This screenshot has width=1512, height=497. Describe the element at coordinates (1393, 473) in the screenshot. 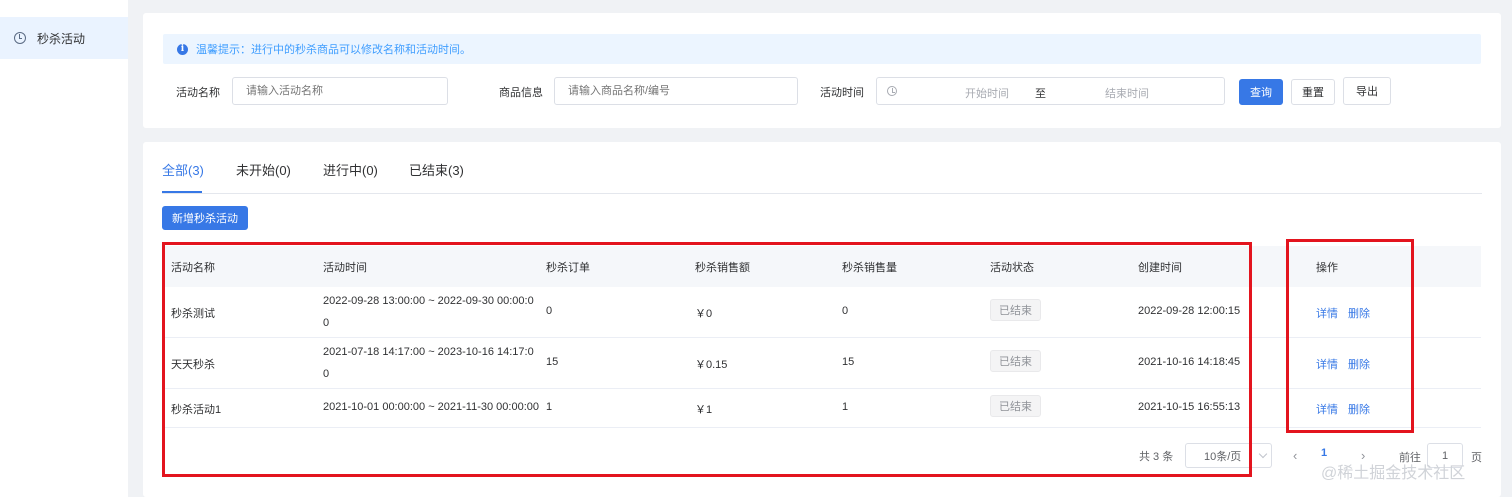

I see `watermark: @稀土掘金技术社区` at that location.